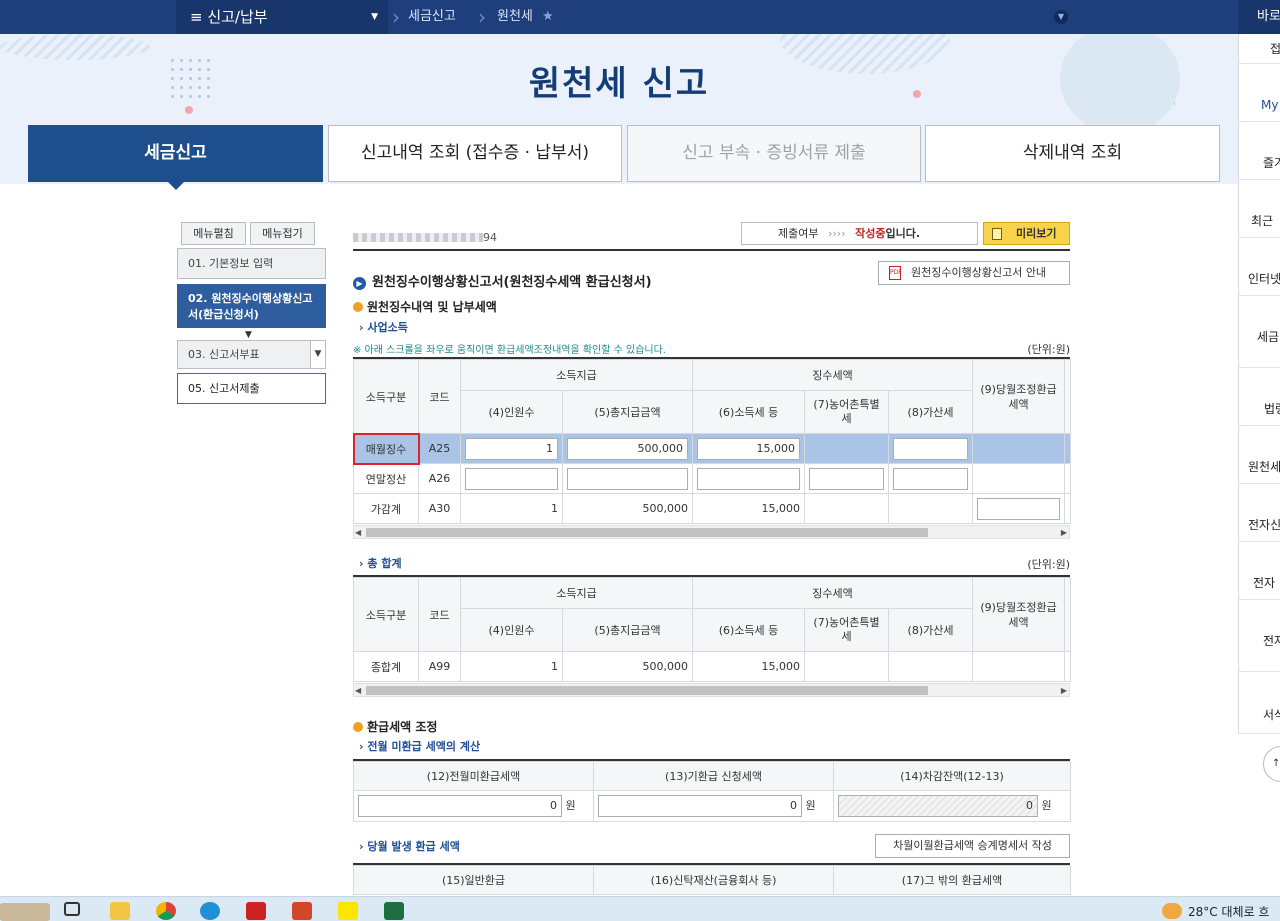  I want to click on won-unit: 원, so click(570, 805).